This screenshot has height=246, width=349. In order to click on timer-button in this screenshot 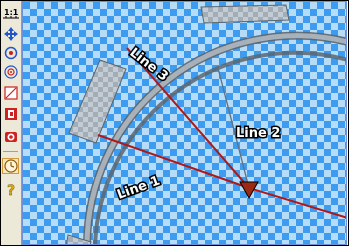, I will do `click(10, 166)`.